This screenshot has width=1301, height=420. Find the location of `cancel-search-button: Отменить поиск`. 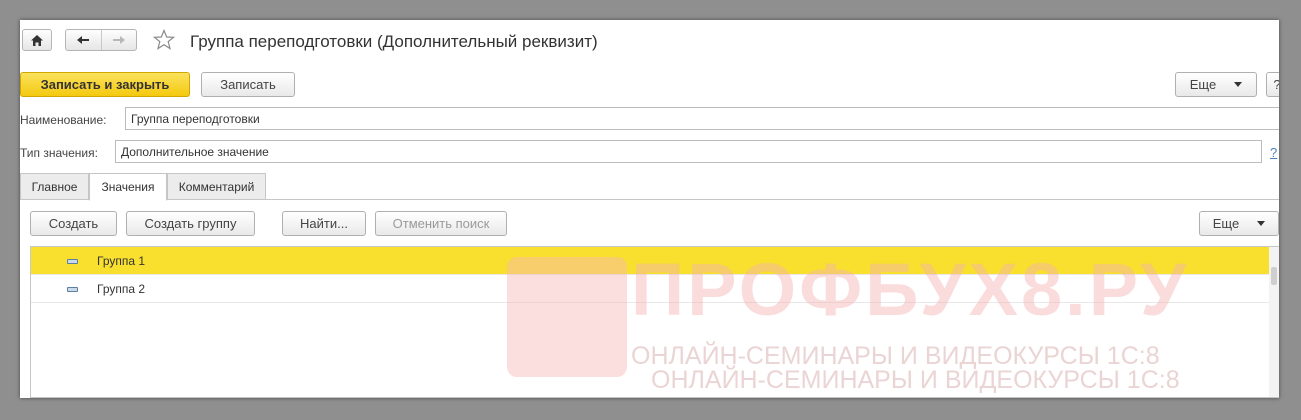

cancel-search-button: Отменить поиск is located at coordinates (441, 223).